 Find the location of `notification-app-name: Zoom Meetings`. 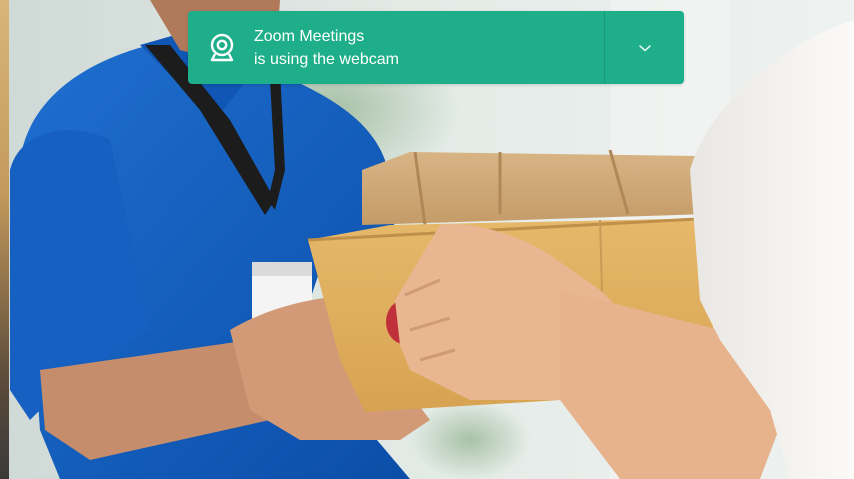

notification-app-name: Zoom Meetings is located at coordinates (309, 36).